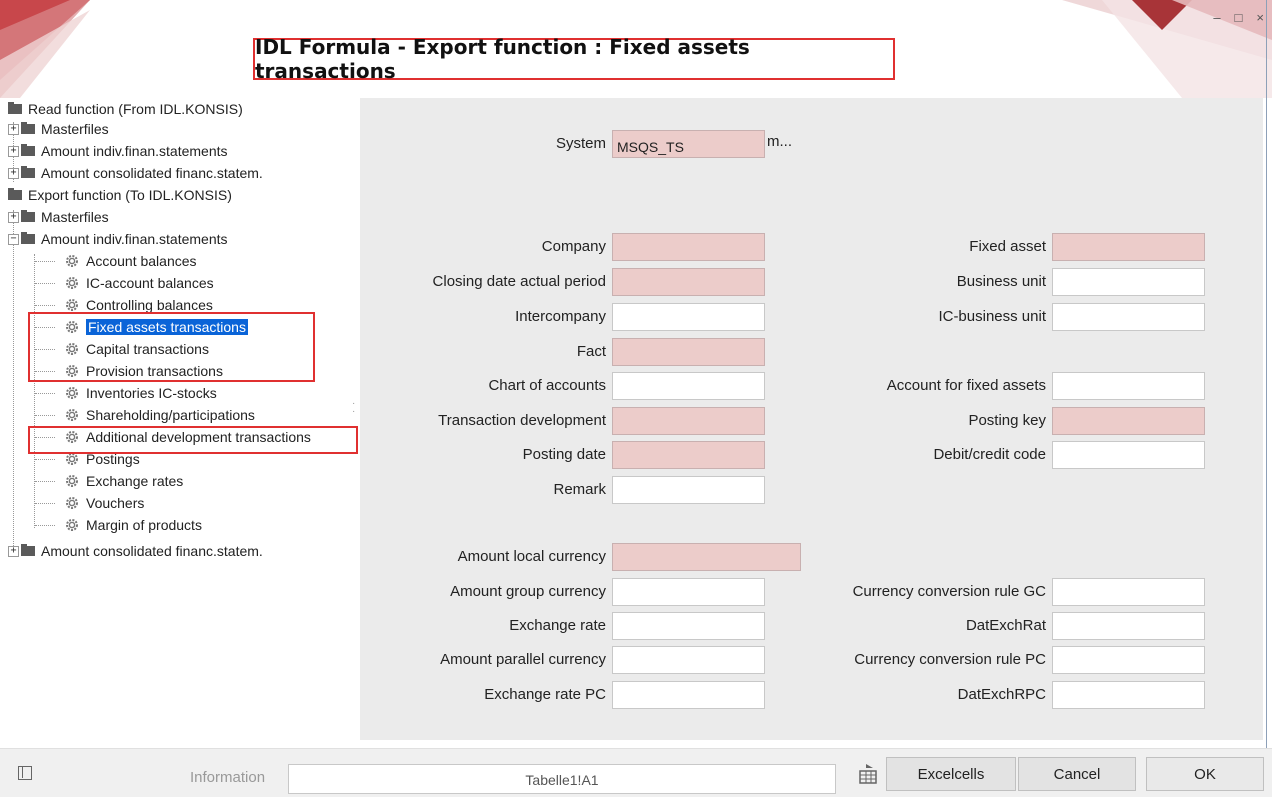 This screenshot has height=797, width=1272. Describe the element at coordinates (150, 283) in the screenshot. I see `tree-label: IC-account balances` at that location.